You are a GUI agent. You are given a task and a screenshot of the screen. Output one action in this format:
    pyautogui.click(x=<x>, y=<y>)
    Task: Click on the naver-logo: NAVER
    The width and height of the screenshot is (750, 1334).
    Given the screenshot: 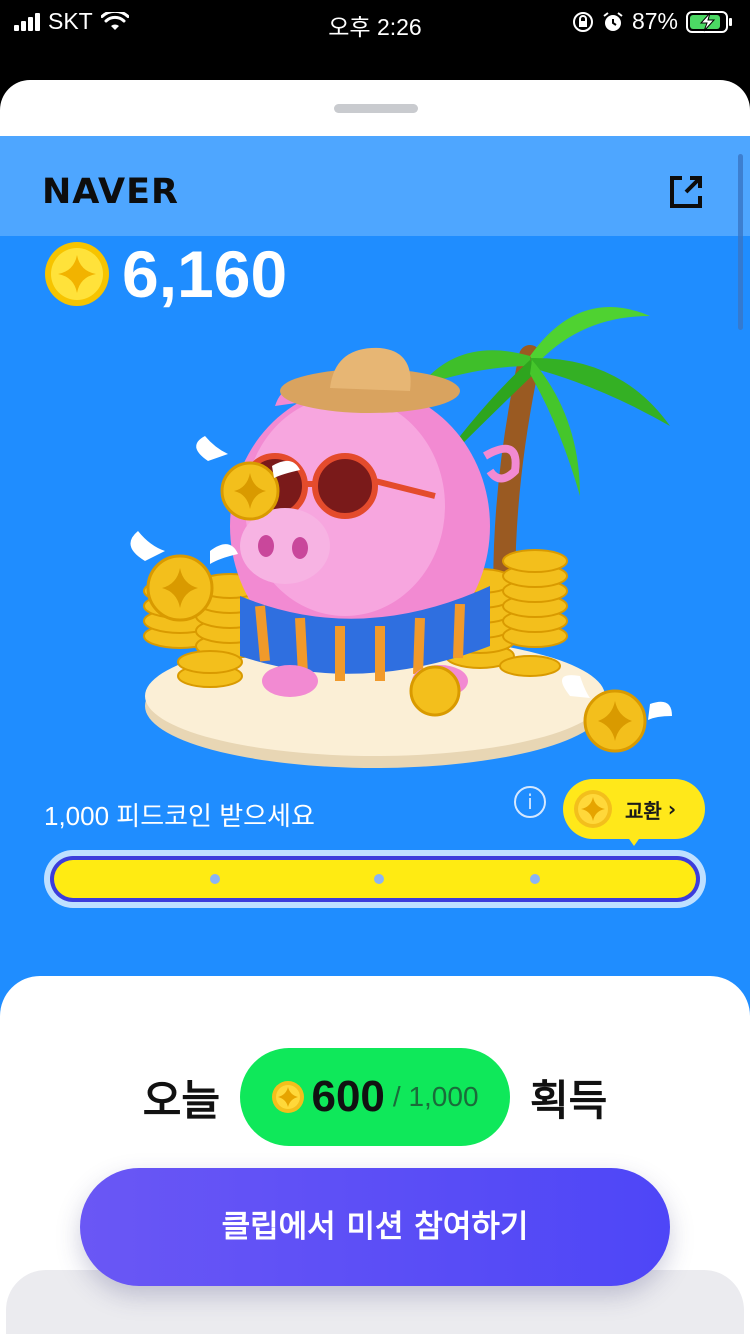 What is the action you would take?
    pyautogui.click(x=110, y=192)
    